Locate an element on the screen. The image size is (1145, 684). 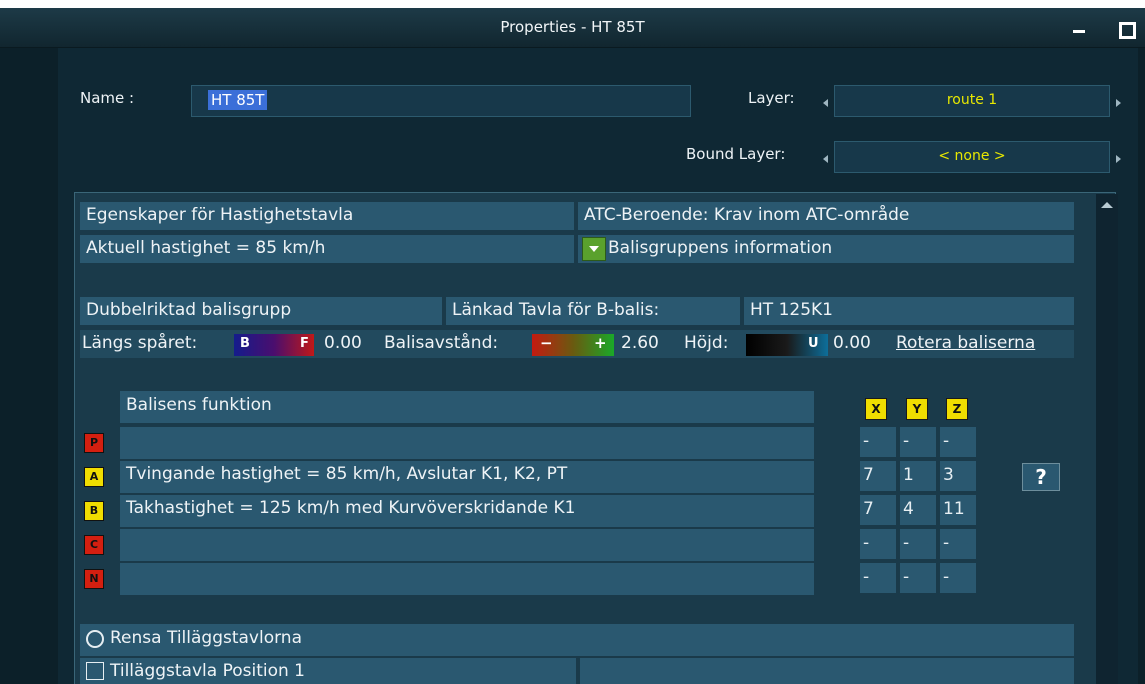
balise-p-y: - is located at coordinates (918, 442).